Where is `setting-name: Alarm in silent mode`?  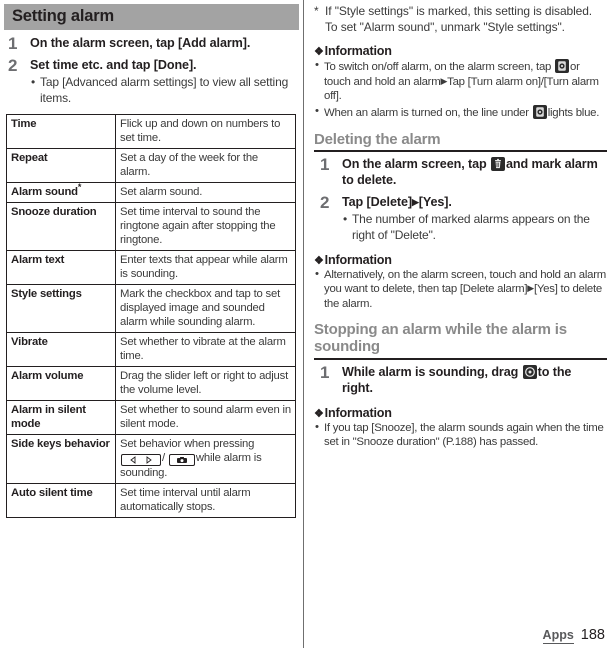
setting-name: Alarm in silent mode is located at coordinates (61, 418).